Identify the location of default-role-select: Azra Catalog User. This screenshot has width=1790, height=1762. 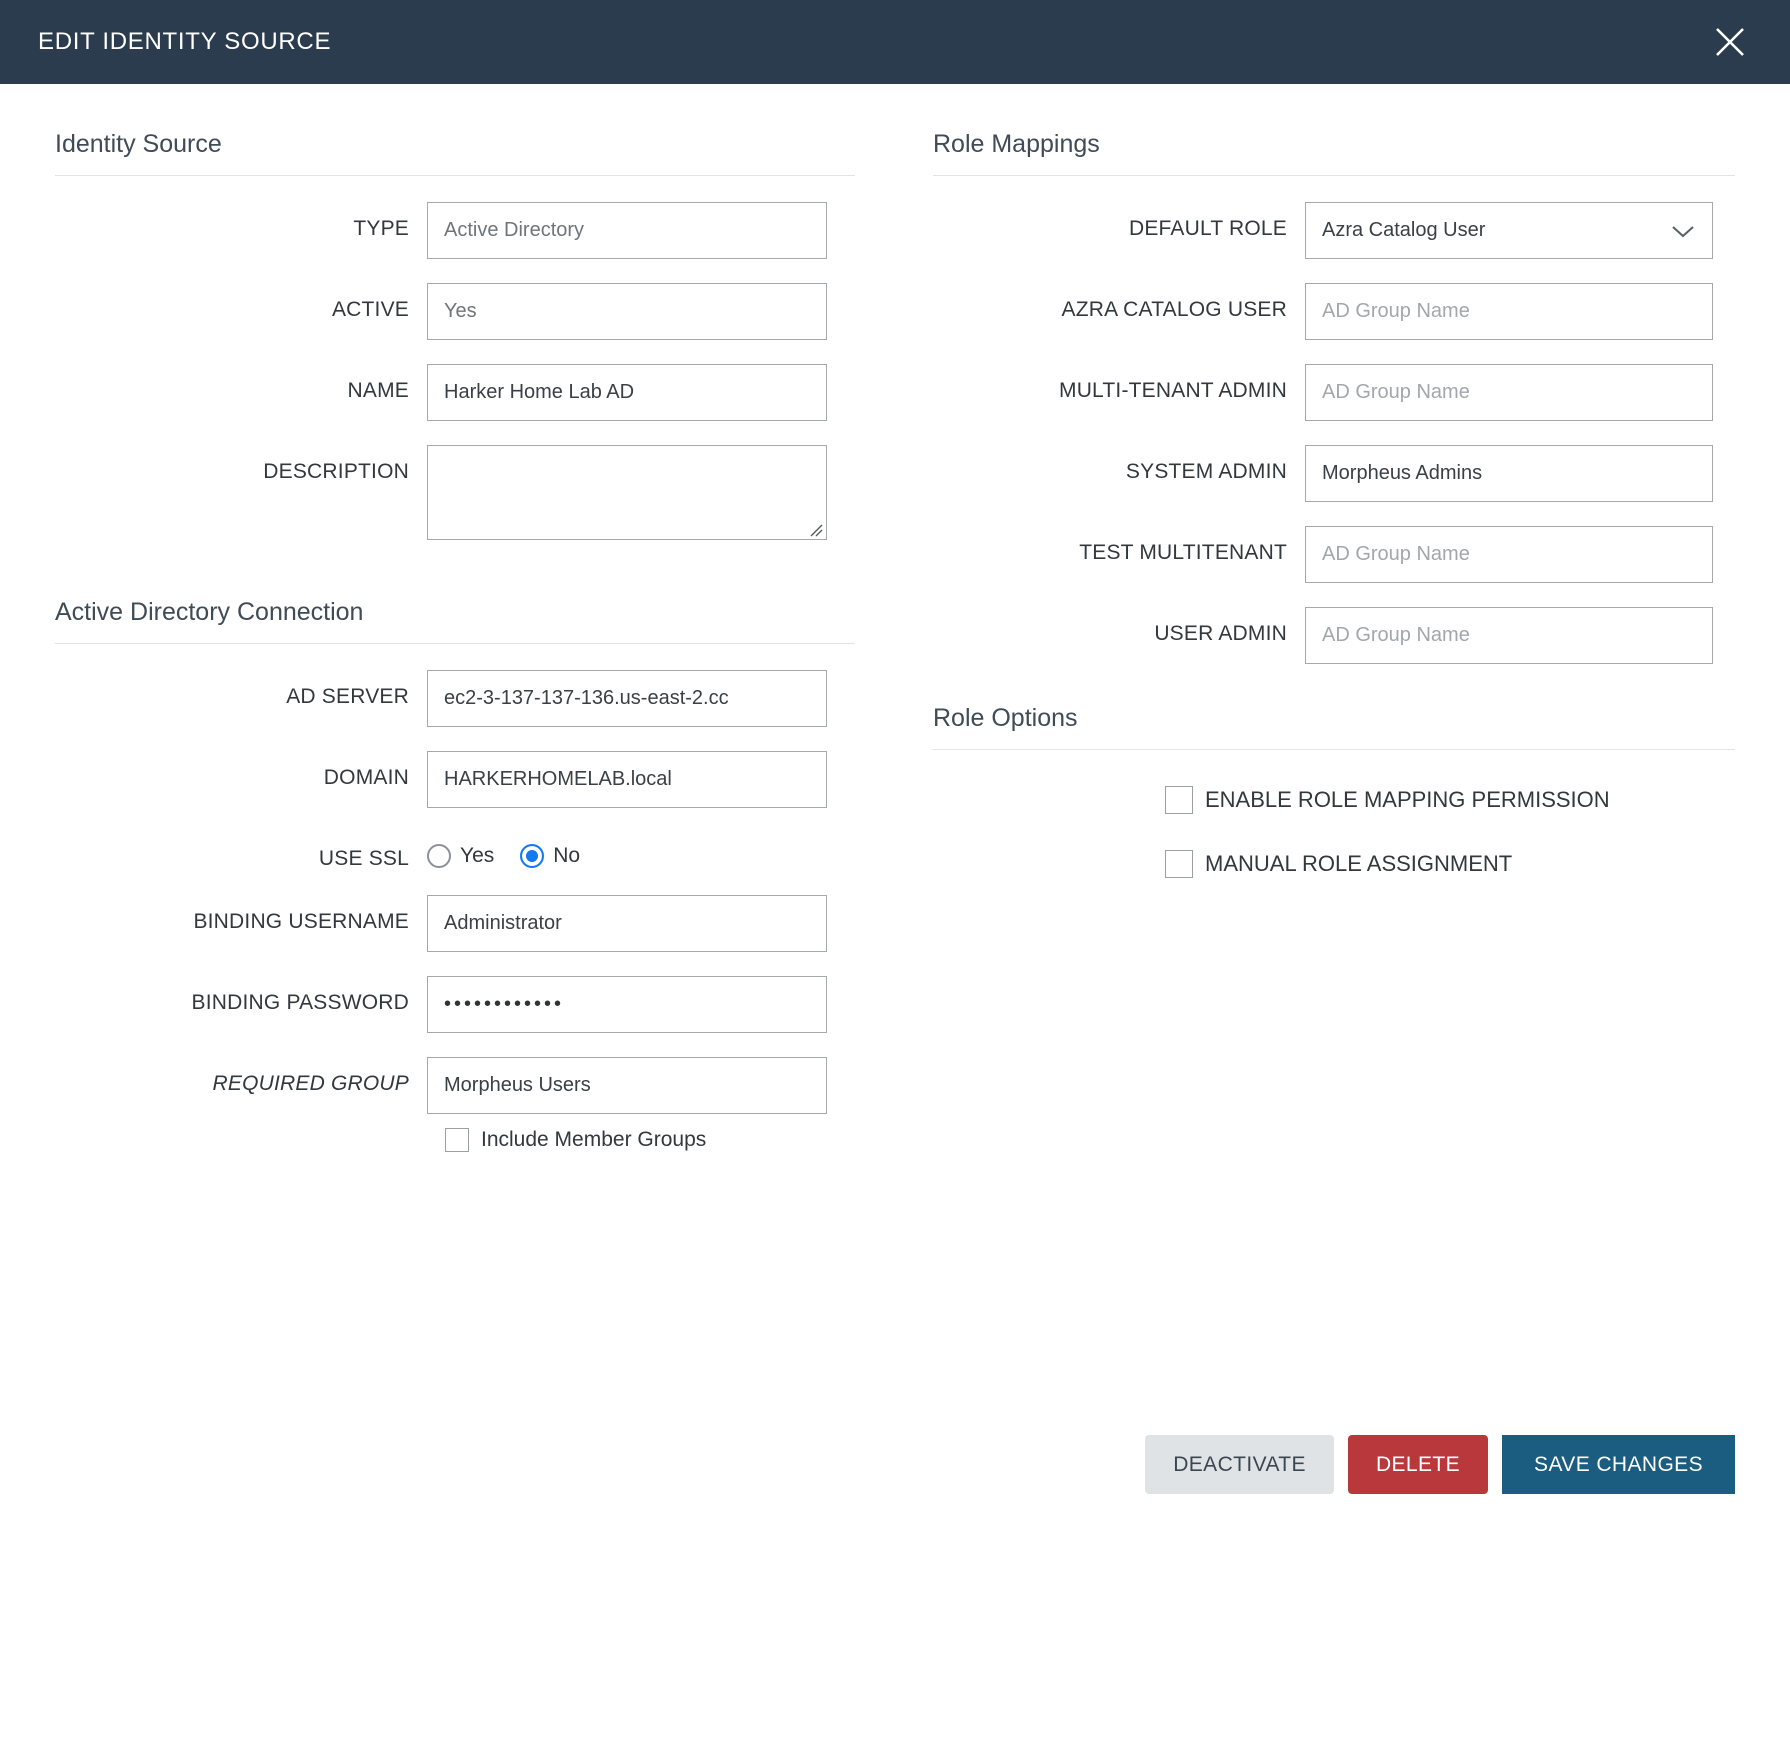
(1509, 230).